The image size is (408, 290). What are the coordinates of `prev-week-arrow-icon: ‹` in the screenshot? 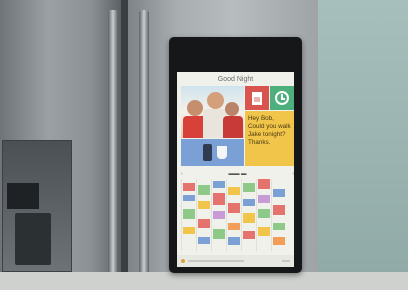 It's located at (182, 174).